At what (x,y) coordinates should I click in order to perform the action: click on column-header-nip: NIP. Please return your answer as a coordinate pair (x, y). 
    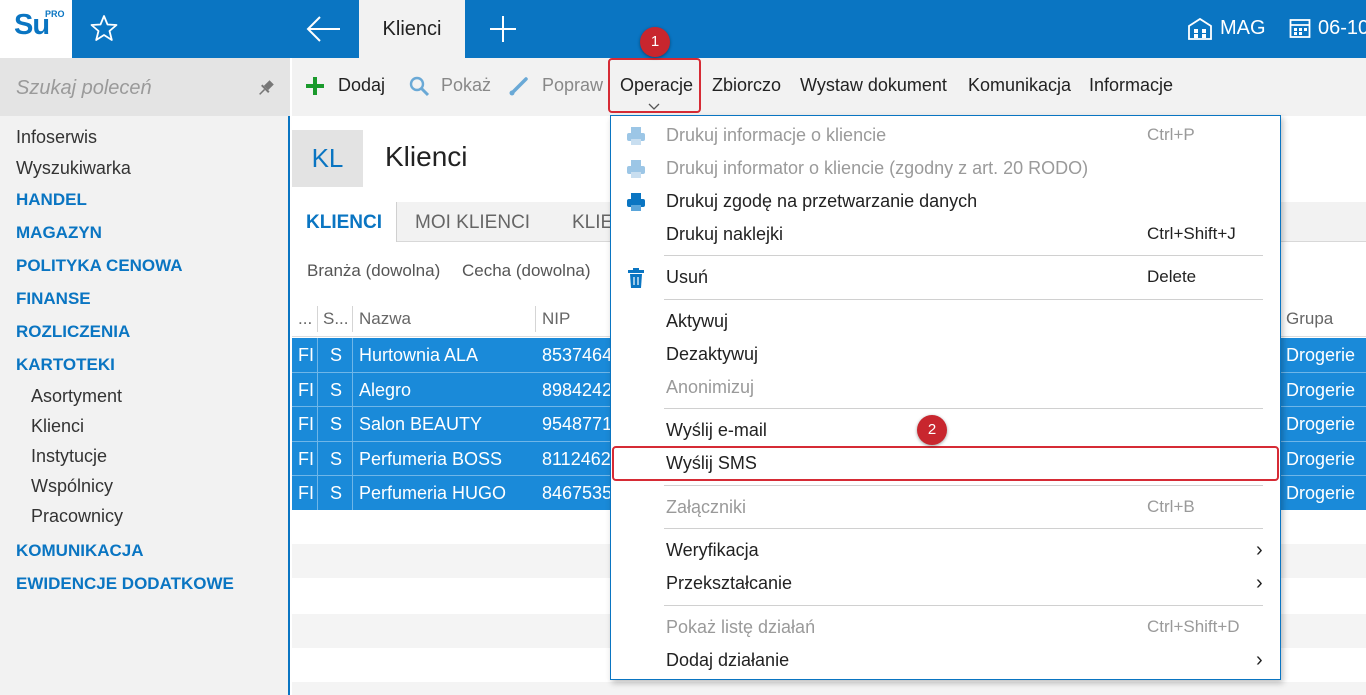
    Looking at the image, I should click on (556, 319).